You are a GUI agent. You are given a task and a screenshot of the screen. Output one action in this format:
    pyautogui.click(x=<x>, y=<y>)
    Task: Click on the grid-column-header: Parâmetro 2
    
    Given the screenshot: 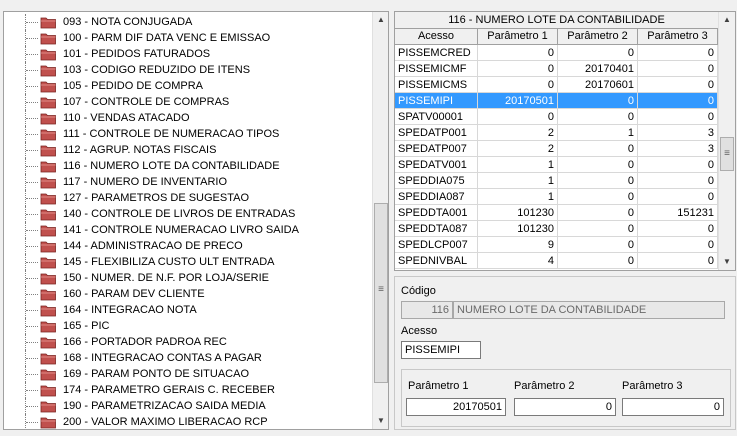 What is the action you would take?
    pyautogui.click(x=598, y=37)
    